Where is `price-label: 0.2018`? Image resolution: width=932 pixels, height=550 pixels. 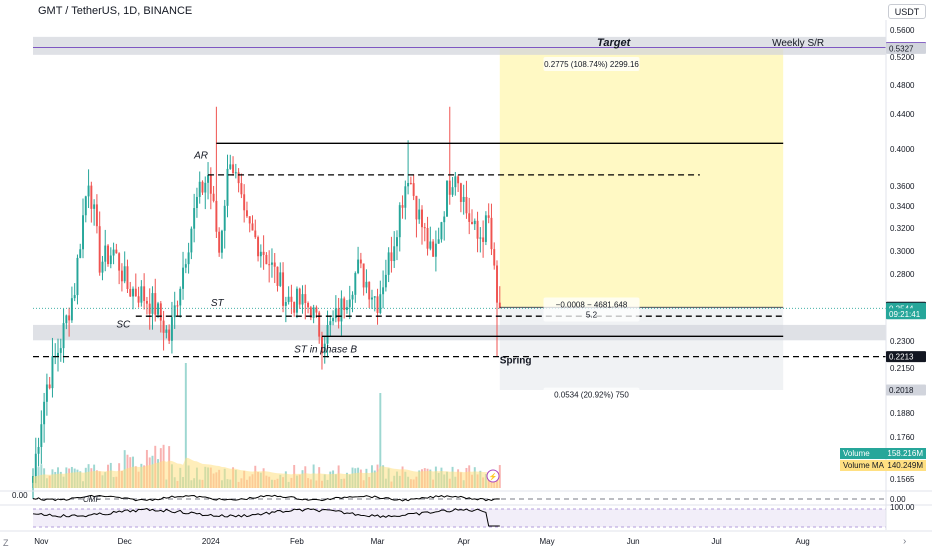 price-label: 0.2018 is located at coordinates (901, 390).